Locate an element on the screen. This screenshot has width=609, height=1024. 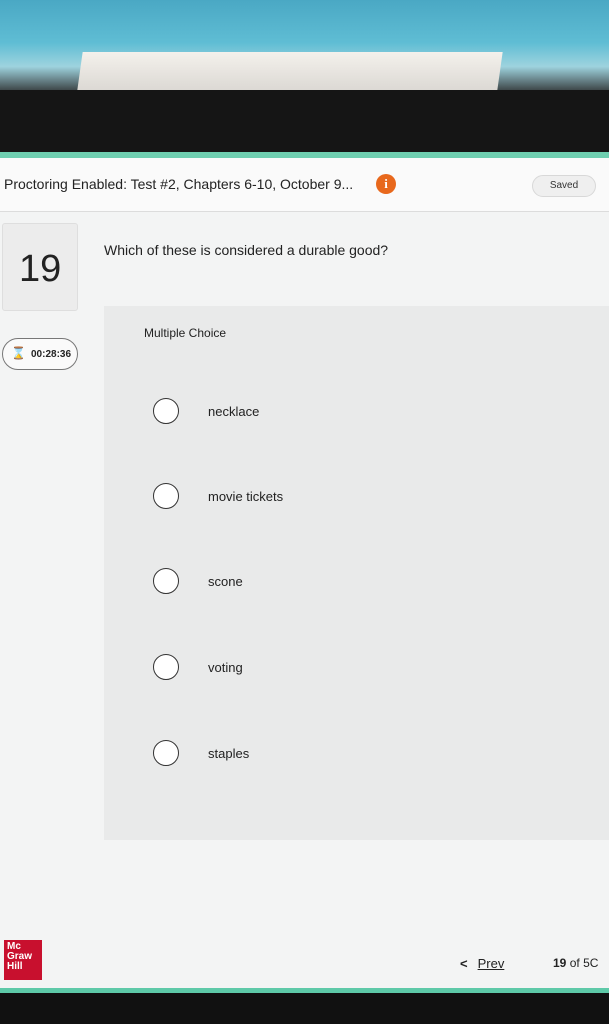
question-type-label: Multiple Choice is located at coordinates (185, 333).